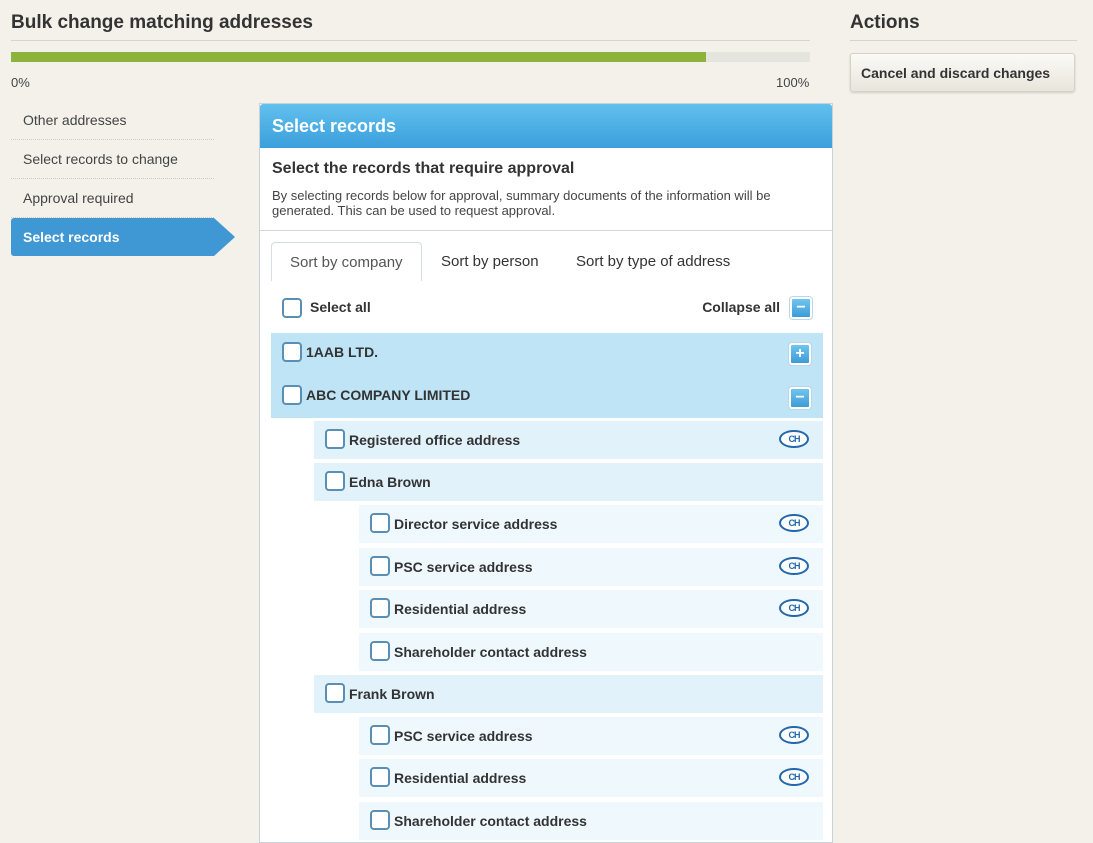 The width and height of the screenshot is (1093, 843). Describe the element at coordinates (547, 354) in the screenshot. I see `company-row: 1AAB LTD. +` at that location.